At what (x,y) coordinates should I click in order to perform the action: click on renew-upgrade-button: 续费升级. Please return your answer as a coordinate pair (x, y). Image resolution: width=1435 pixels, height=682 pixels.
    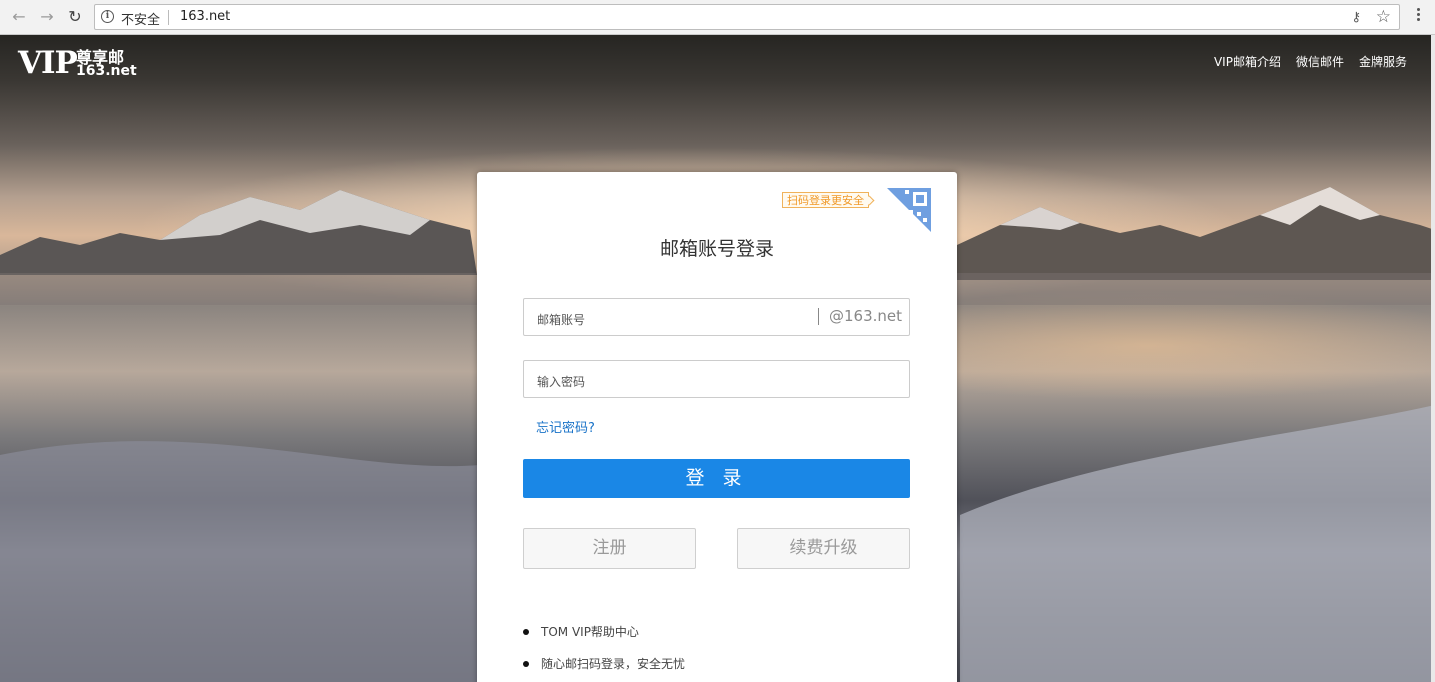
    Looking at the image, I should click on (823, 548).